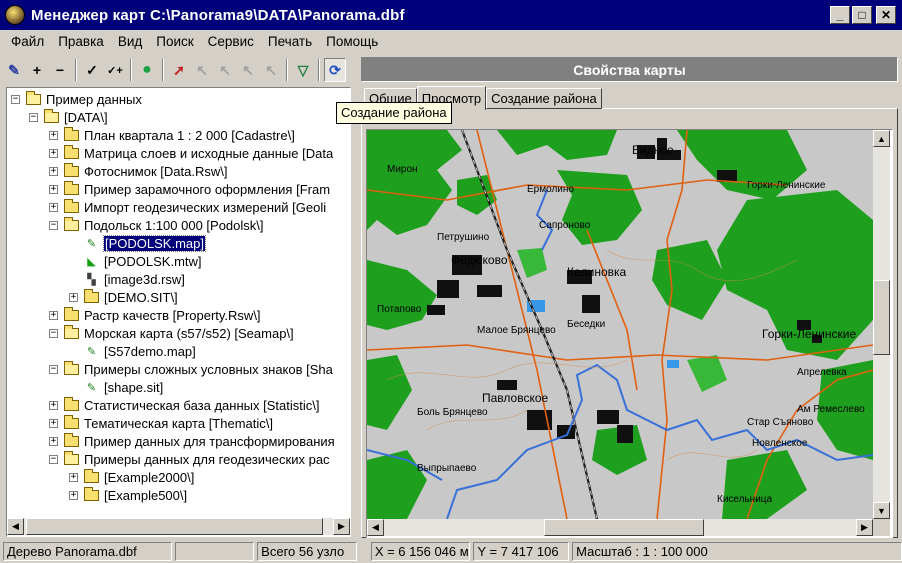  What do you see at coordinates (174, 41) in the screenshot?
I see `menu-search: Поиск` at bounding box center [174, 41].